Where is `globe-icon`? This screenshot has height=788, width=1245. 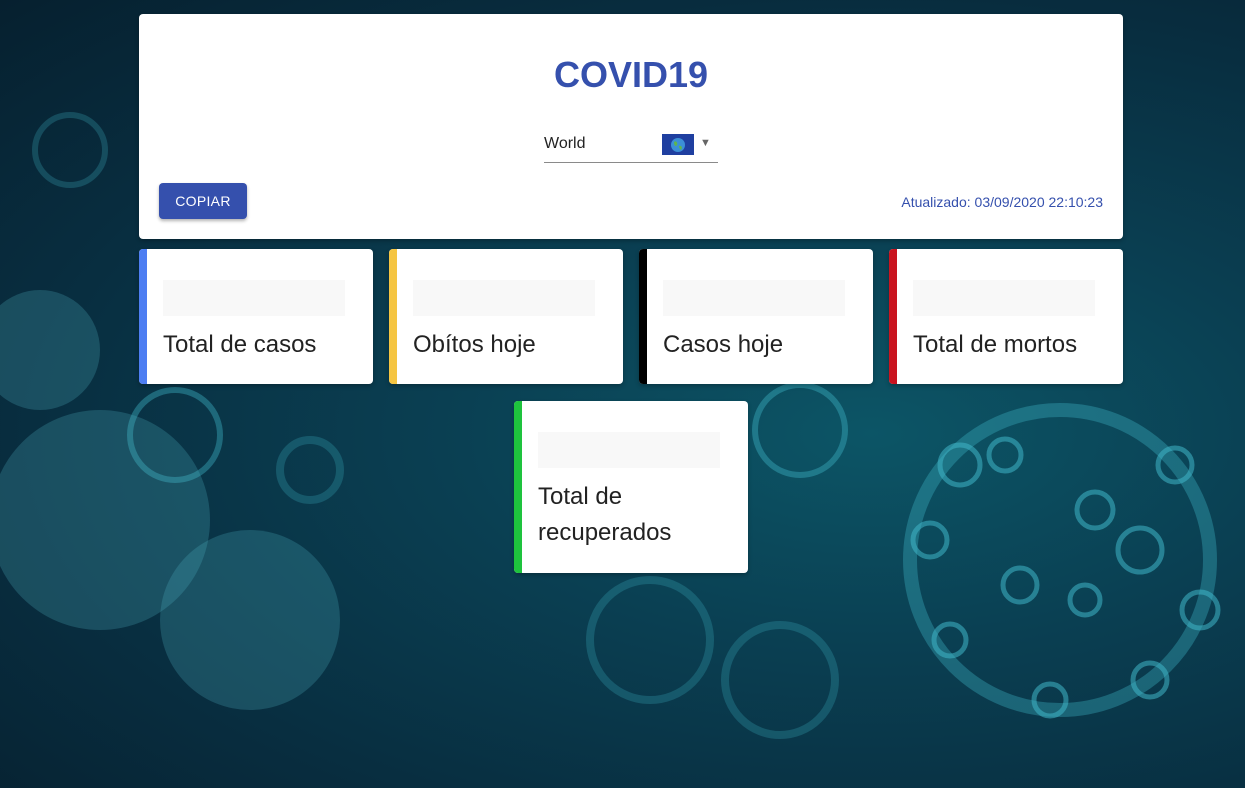 globe-icon is located at coordinates (678, 144).